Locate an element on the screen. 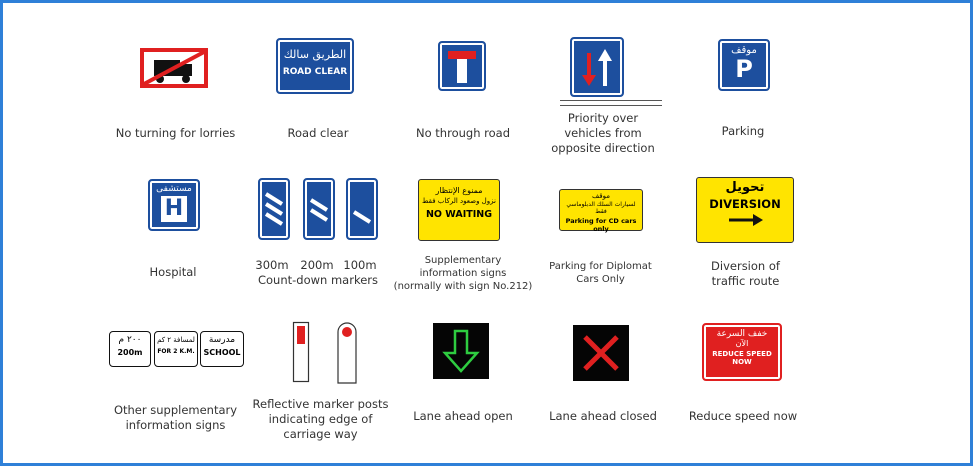  reduce-speed-arabic-1: خفف السرعة is located at coordinates (742, 334).